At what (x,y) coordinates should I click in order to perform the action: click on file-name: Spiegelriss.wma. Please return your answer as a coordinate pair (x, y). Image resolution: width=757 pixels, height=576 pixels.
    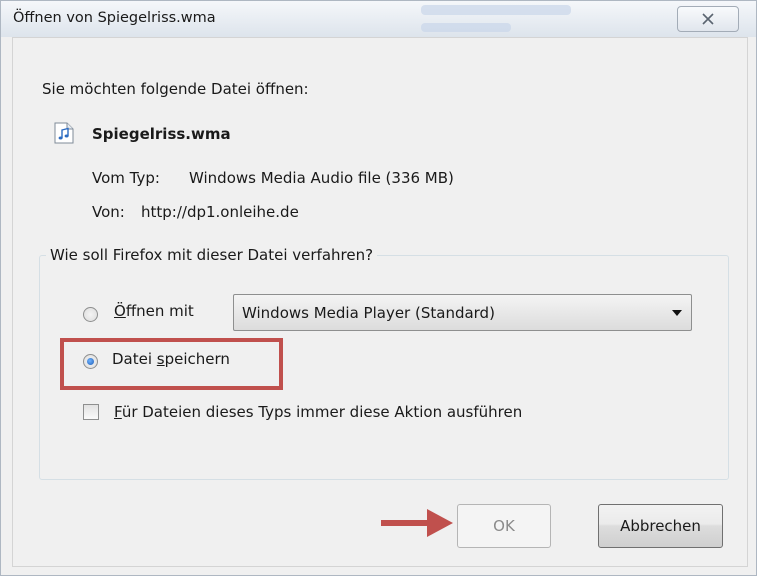
    Looking at the image, I should click on (161, 134).